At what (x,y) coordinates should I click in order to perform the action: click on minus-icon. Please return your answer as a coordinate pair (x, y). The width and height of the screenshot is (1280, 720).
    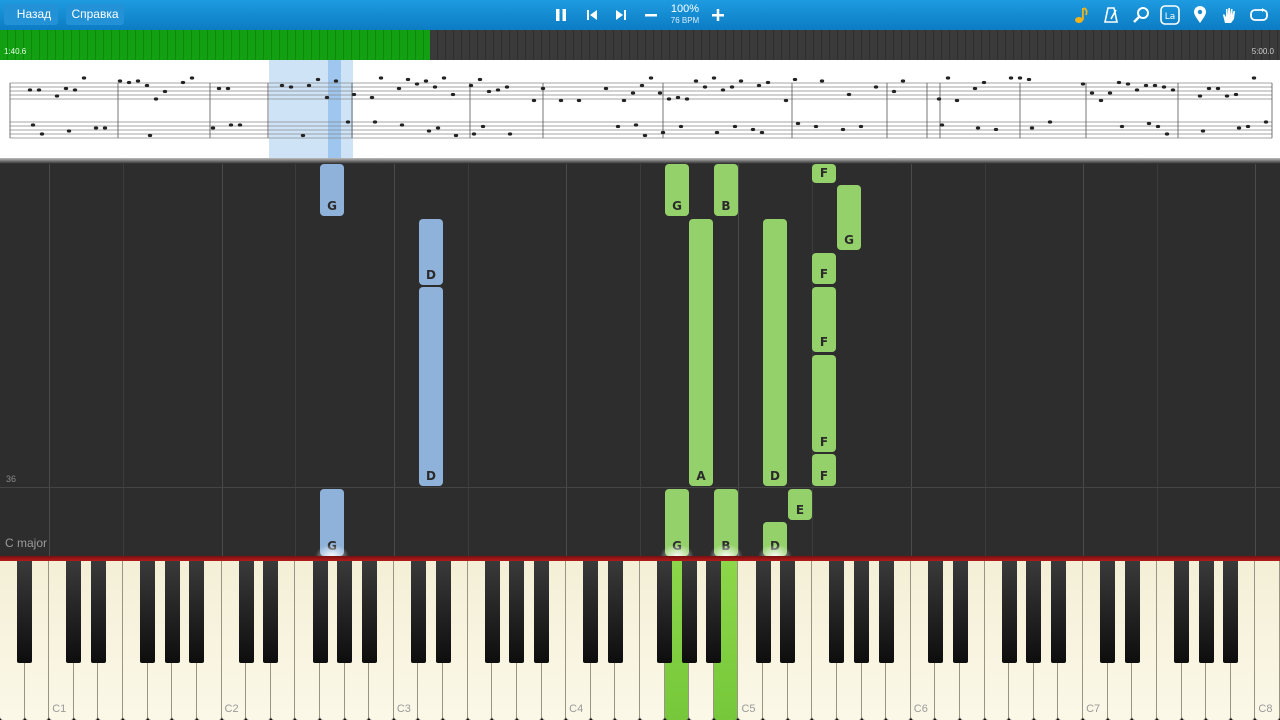
    Looking at the image, I should click on (651, 15).